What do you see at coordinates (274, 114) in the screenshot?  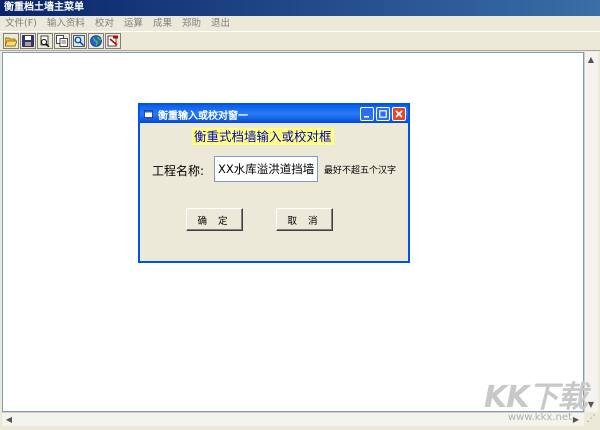 I see `dialog-title-bar: 衡重输入或校对窗一` at bounding box center [274, 114].